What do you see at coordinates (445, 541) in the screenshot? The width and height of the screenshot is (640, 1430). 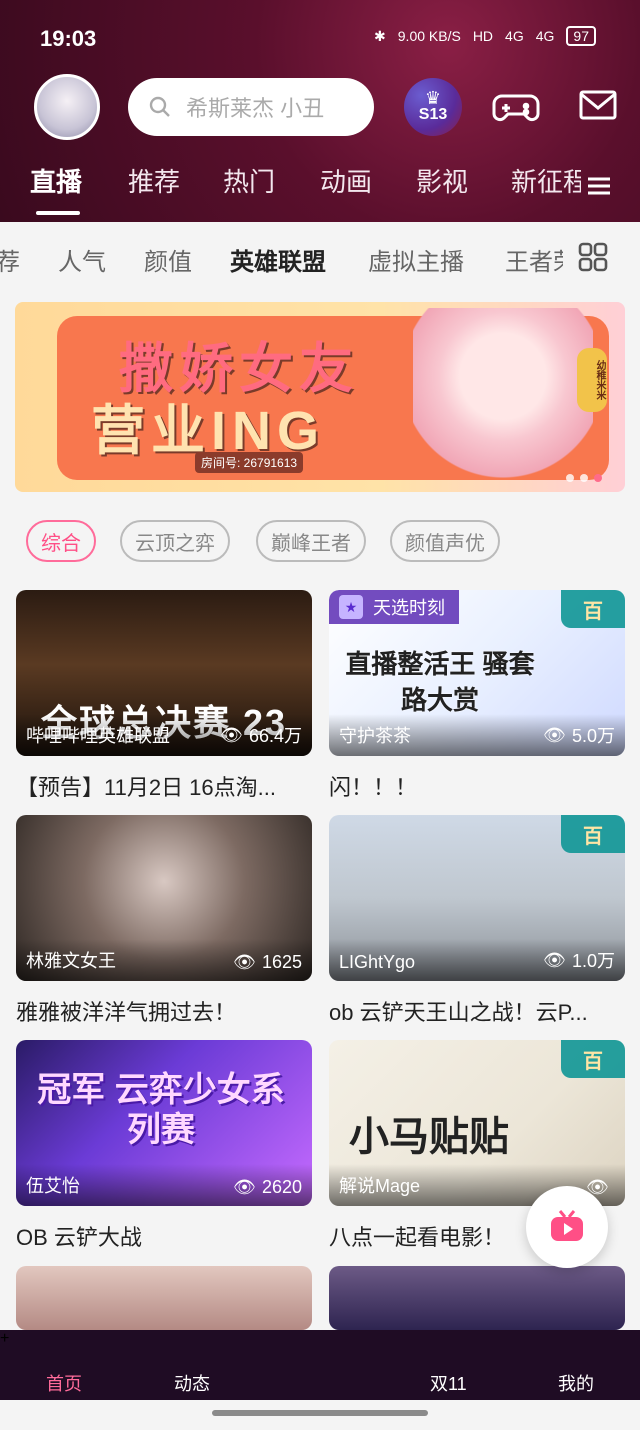 I see `filter-voice-actor: 颜值声优` at bounding box center [445, 541].